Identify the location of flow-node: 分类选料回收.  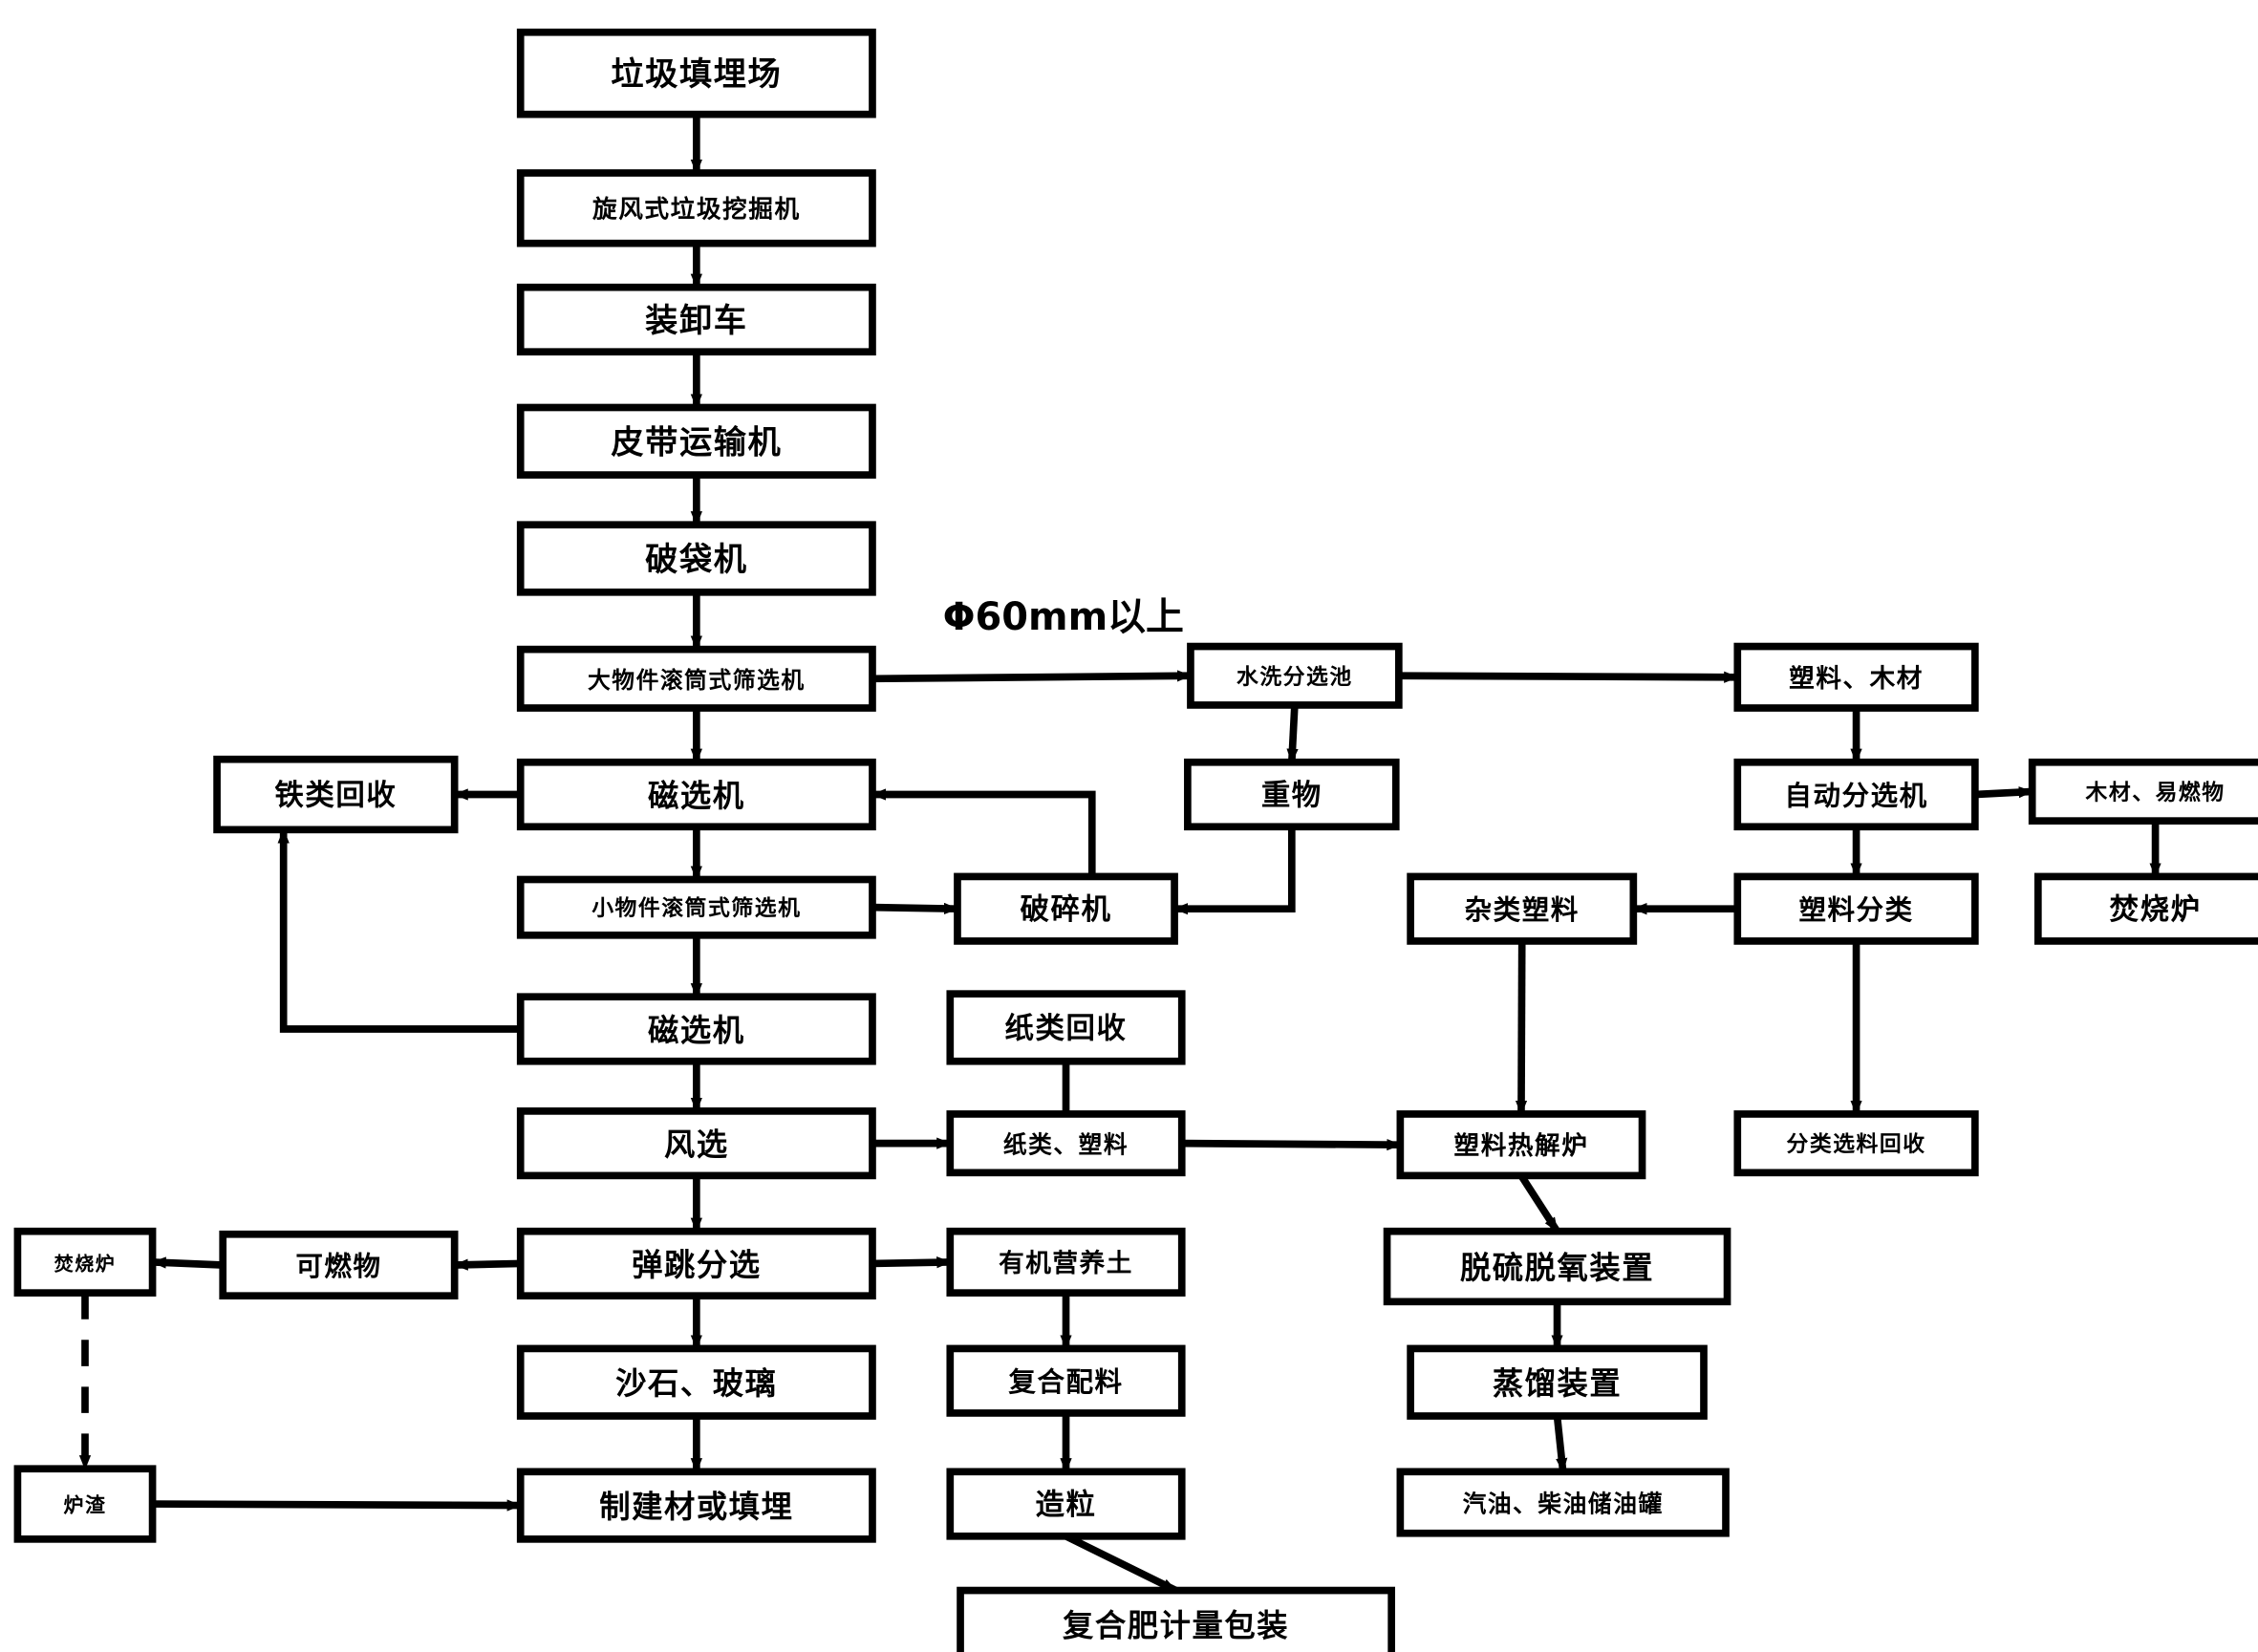
(1856, 1143).